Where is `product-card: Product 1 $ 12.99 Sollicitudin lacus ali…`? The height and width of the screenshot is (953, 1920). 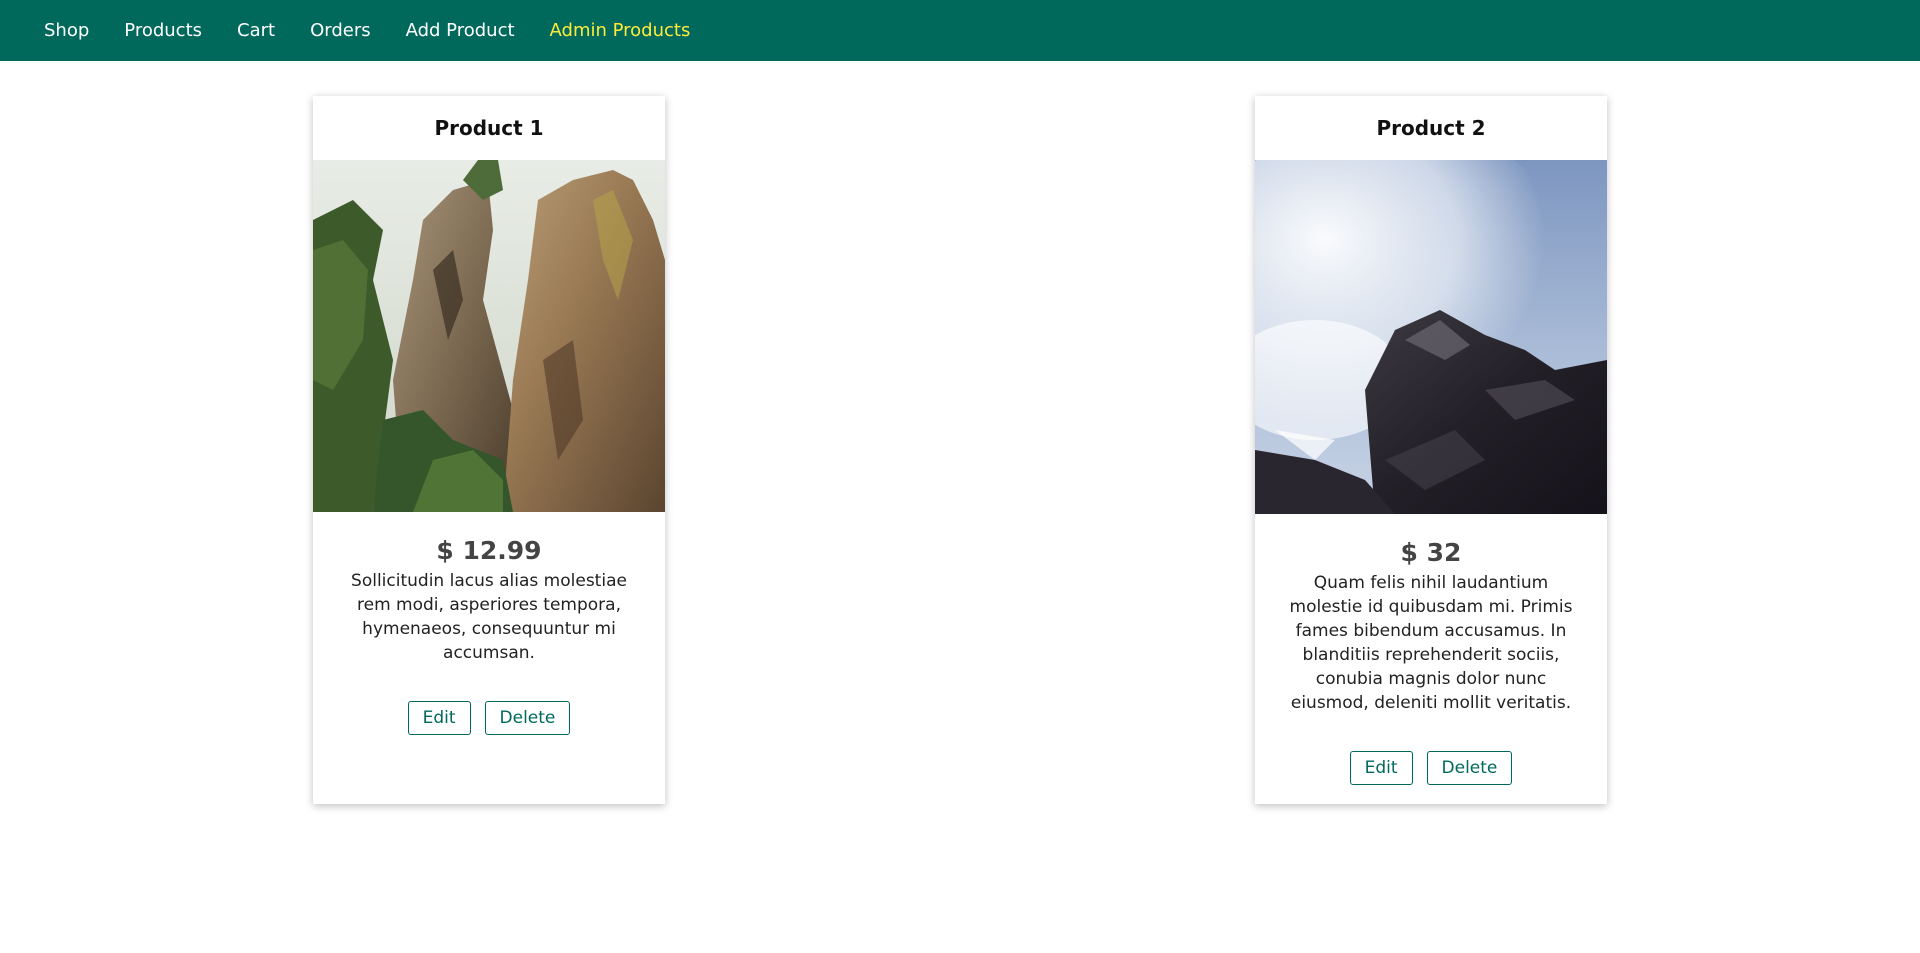 product-card: Product 1 $ 12.99 Sollicitudin lacus ali… is located at coordinates (489, 450).